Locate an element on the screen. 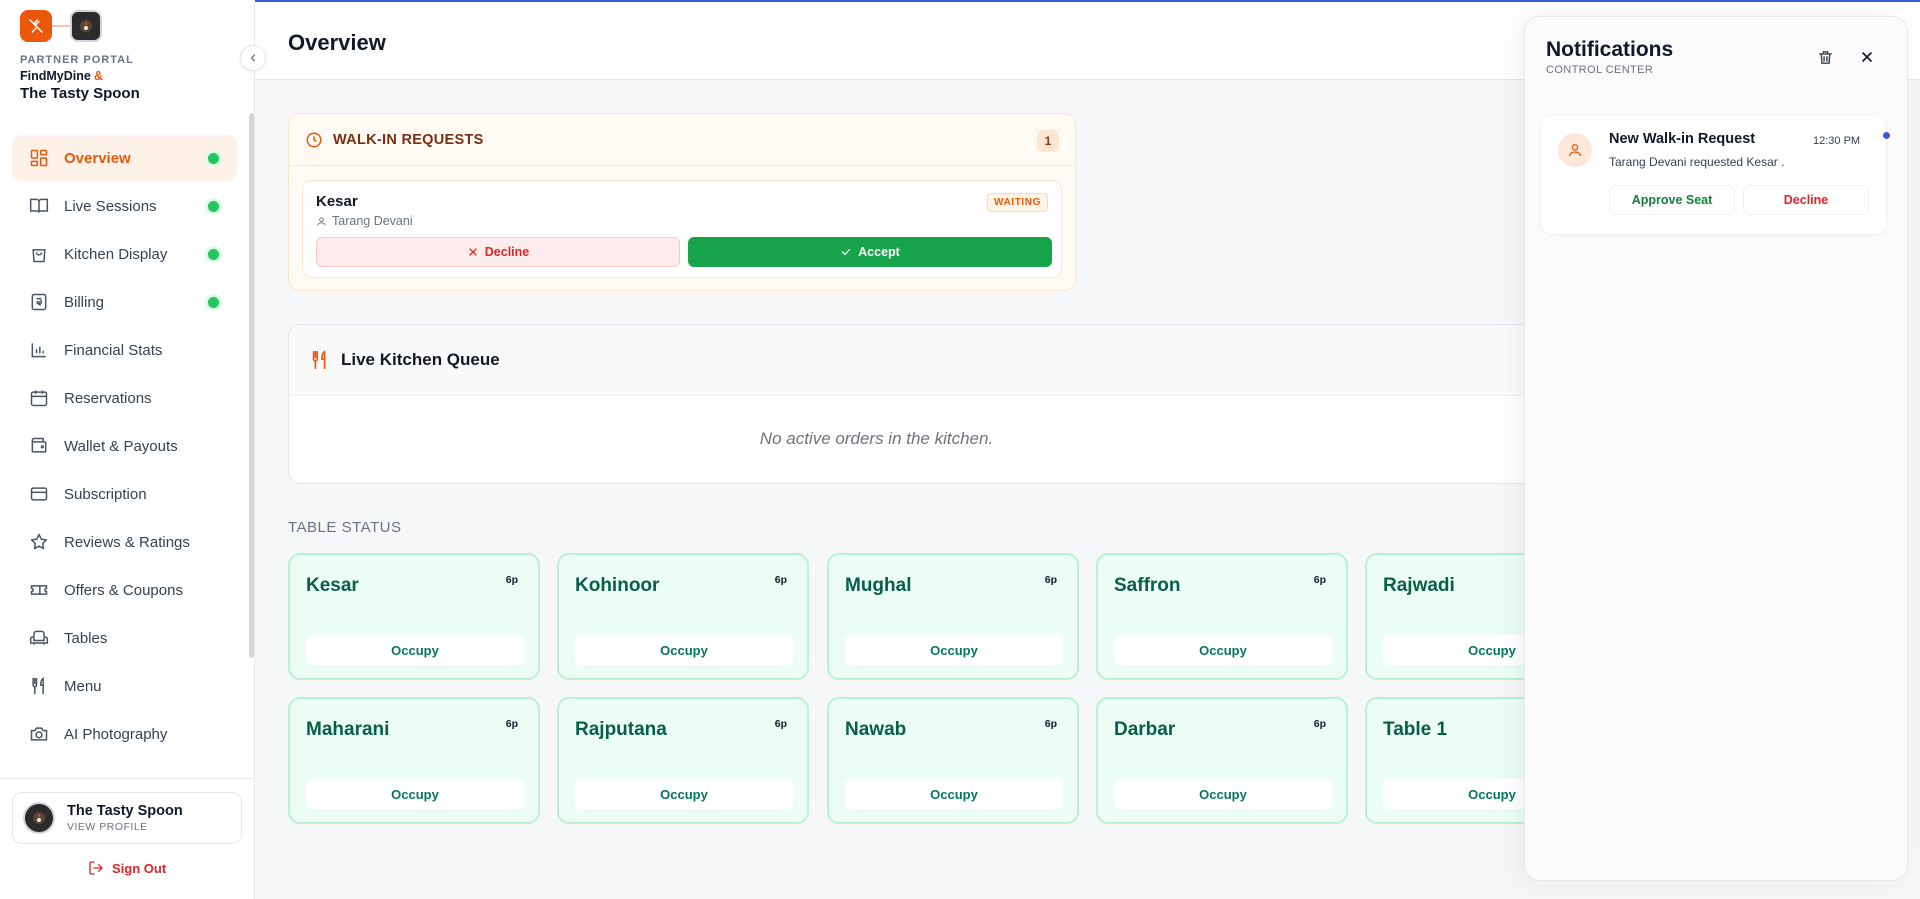 The width and height of the screenshot is (1920, 899). sidebar-item-label: Billing is located at coordinates (84, 302).